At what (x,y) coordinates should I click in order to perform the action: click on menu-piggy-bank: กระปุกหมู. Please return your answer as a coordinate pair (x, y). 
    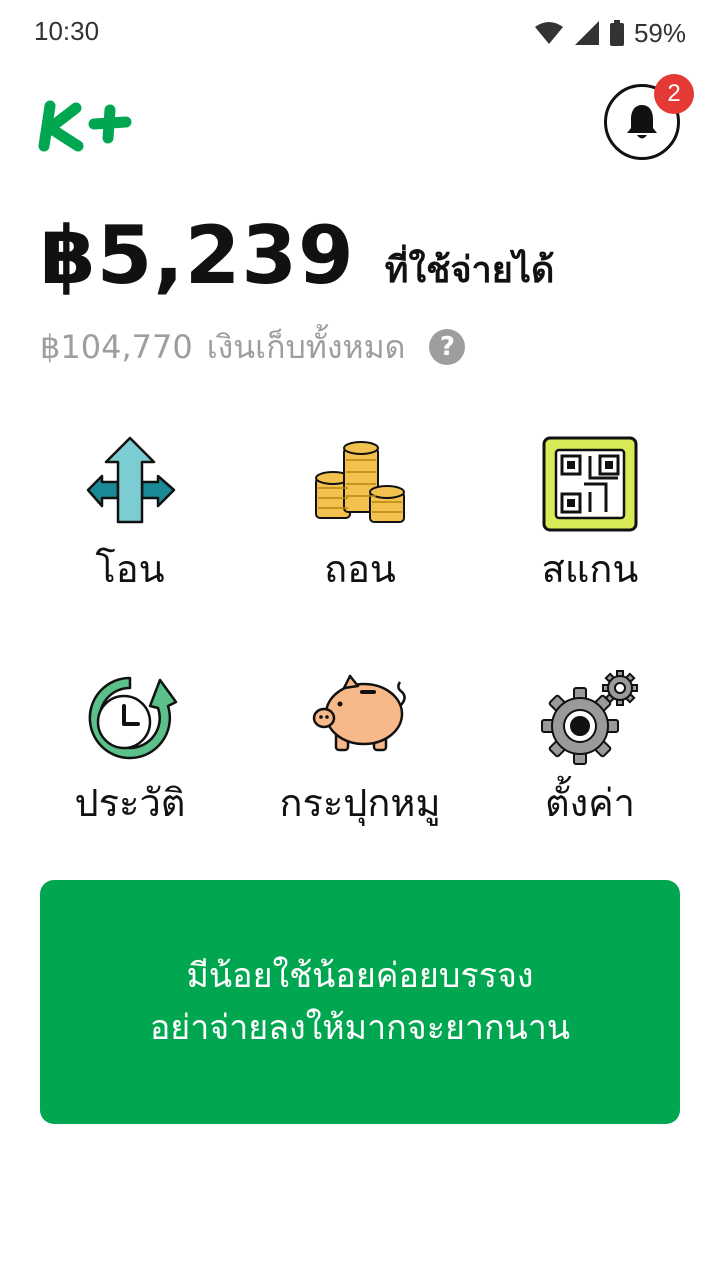
    Looking at the image, I should click on (360, 758).